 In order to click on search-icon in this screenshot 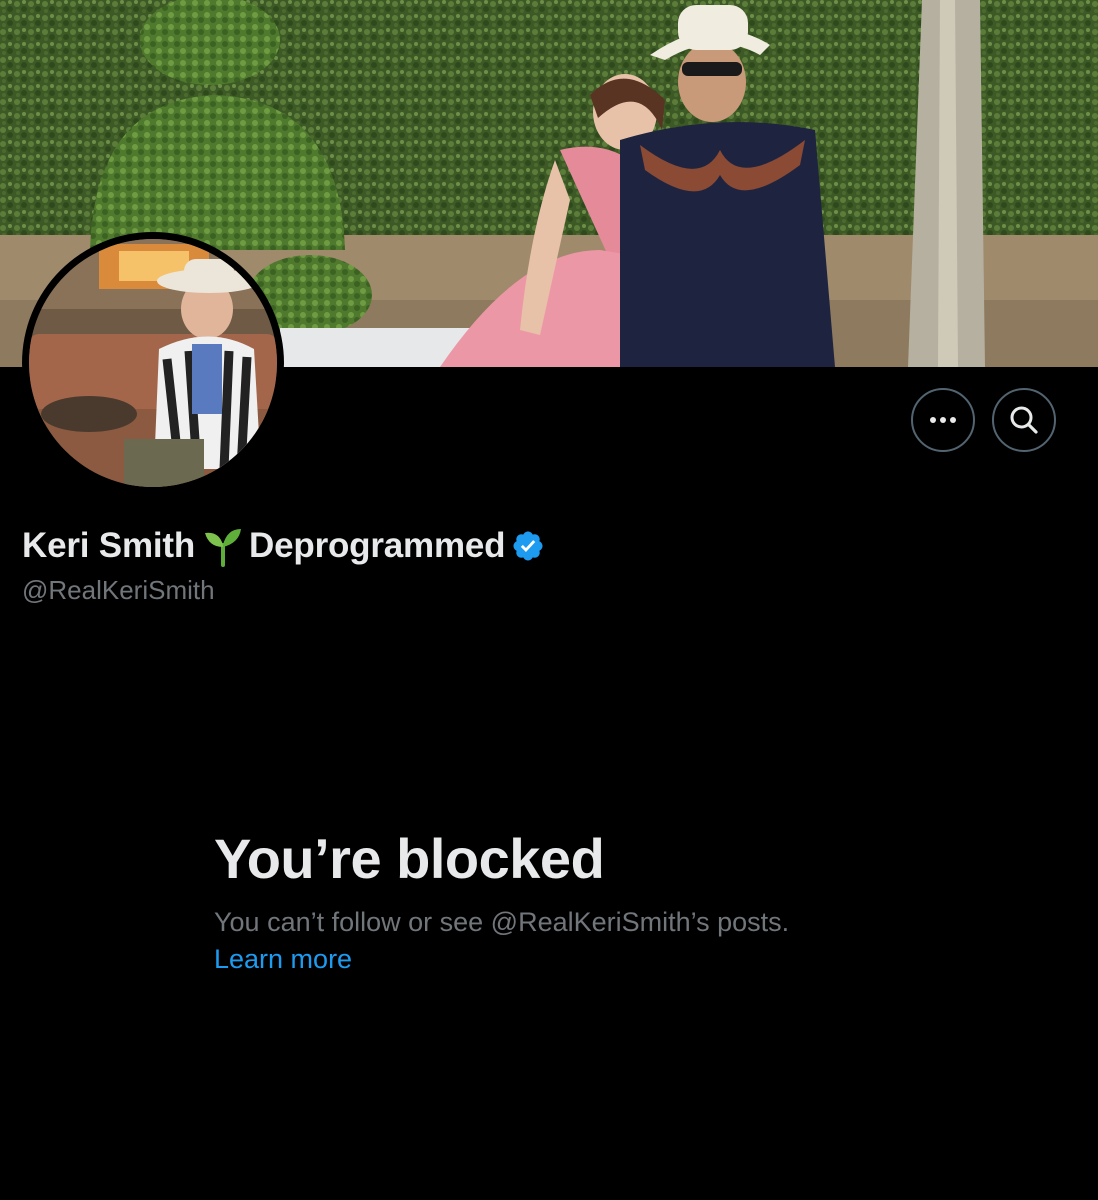, I will do `click(1024, 420)`.